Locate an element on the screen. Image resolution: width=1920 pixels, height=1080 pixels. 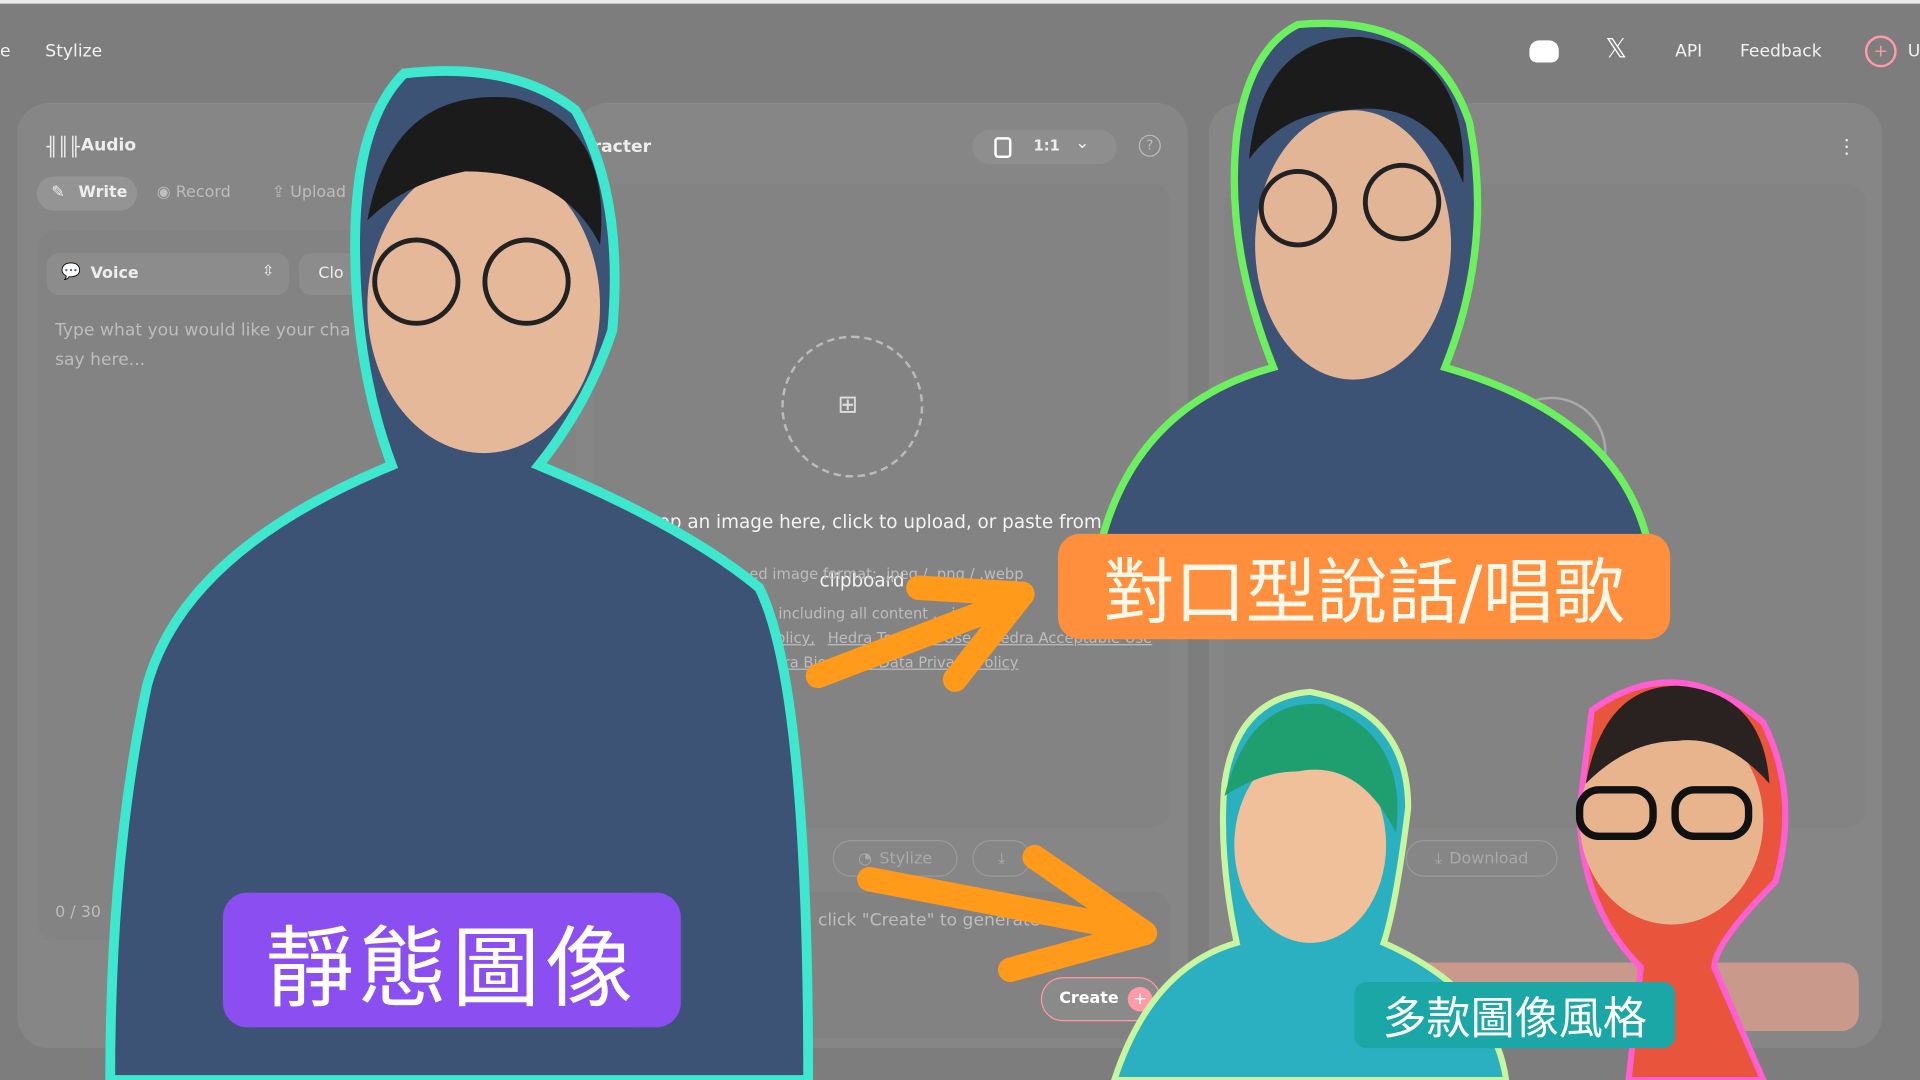
lip-sync-banner: 對口型說話/唱歌 is located at coordinates (1364, 586).